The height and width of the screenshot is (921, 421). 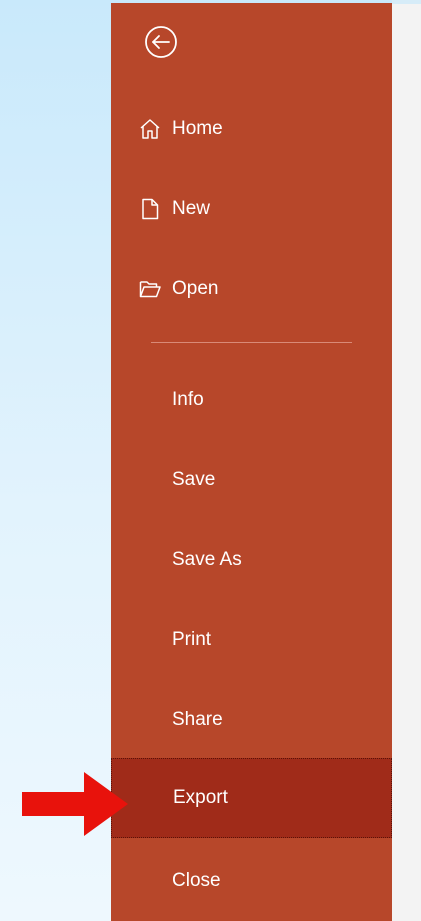 I want to click on nav-item-label: Info, so click(x=188, y=399).